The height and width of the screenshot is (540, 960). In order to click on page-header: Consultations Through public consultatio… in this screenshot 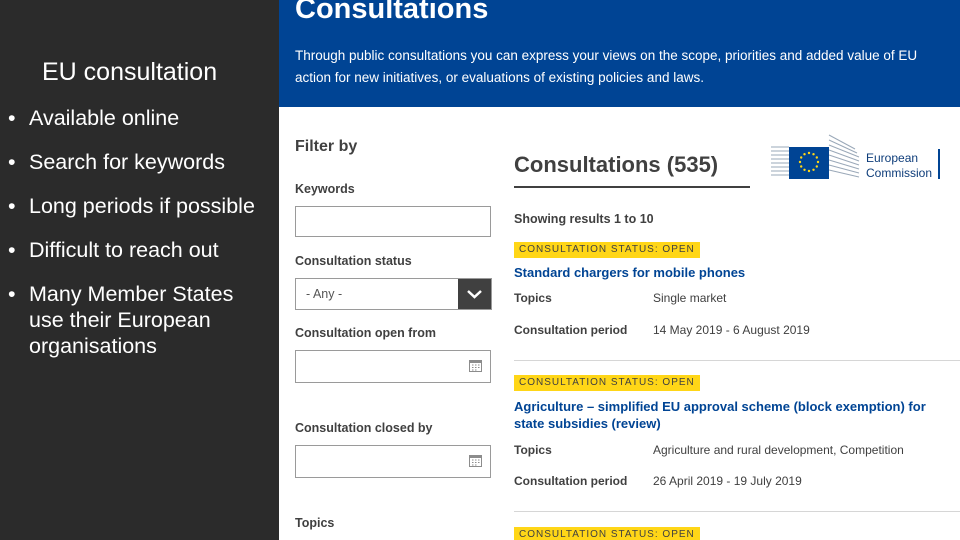, I will do `click(619, 53)`.